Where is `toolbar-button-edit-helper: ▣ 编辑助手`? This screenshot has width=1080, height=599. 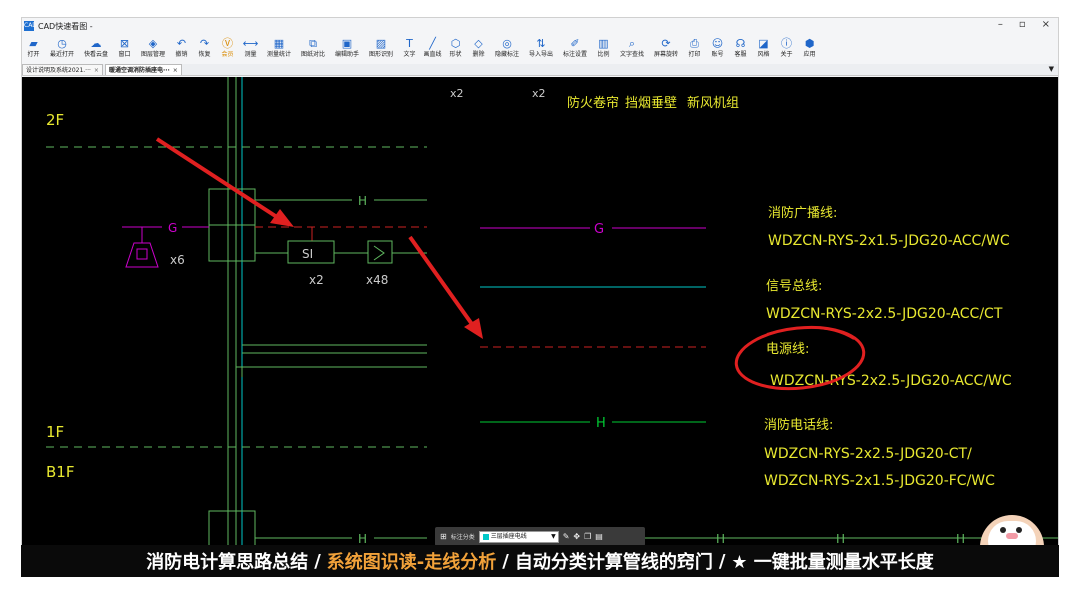
toolbar-button-edit-helper: ▣ 编辑助手 is located at coordinates (347, 49).